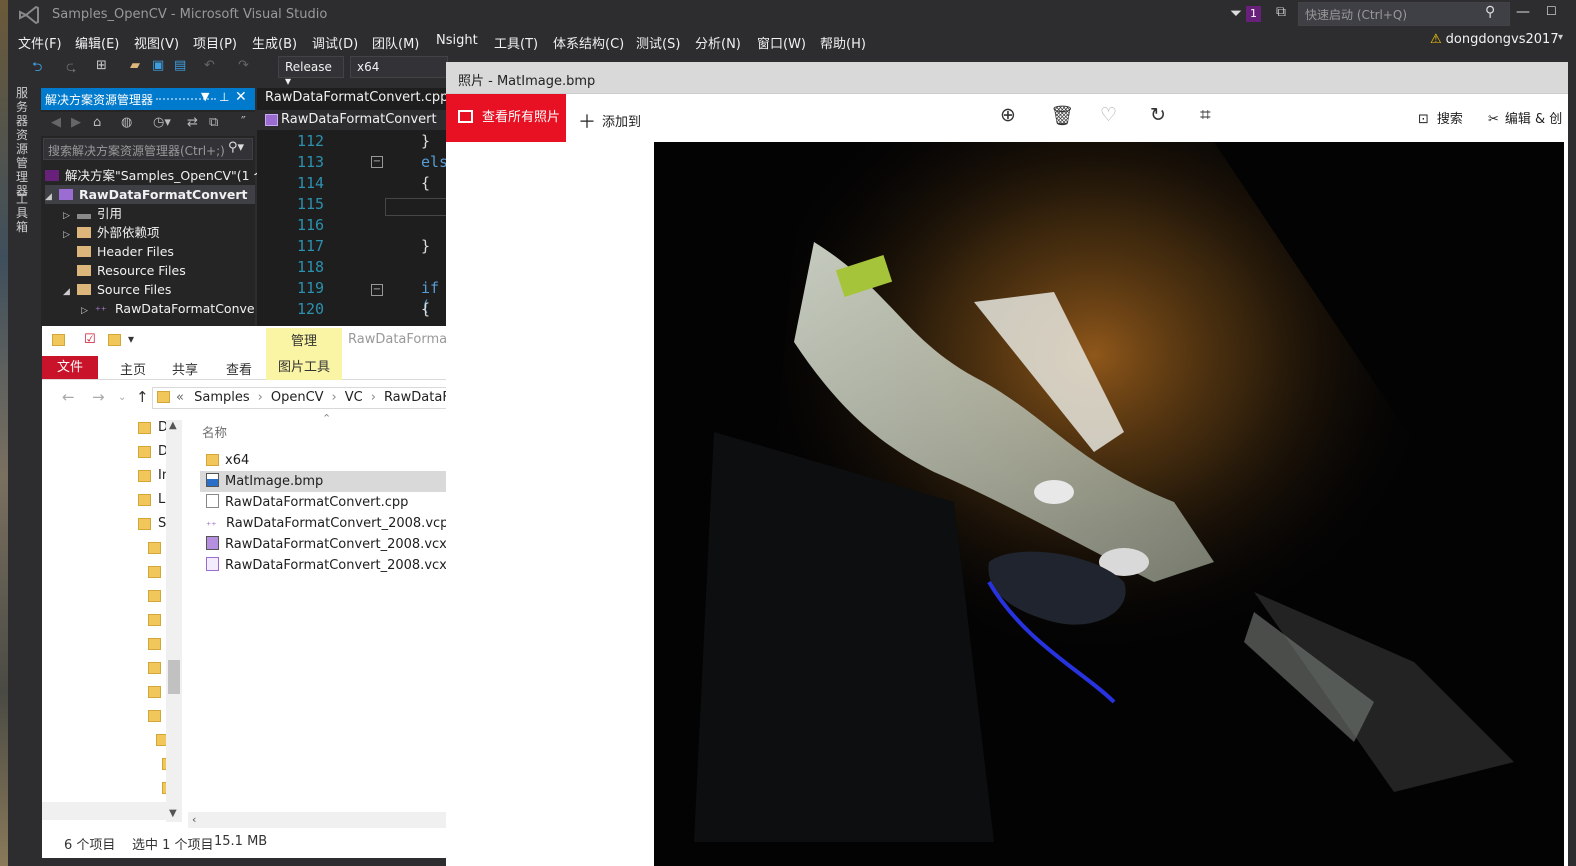  What do you see at coordinates (40, 42) in the screenshot?
I see `menu-file: 文件(F)` at bounding box center [40, 42].